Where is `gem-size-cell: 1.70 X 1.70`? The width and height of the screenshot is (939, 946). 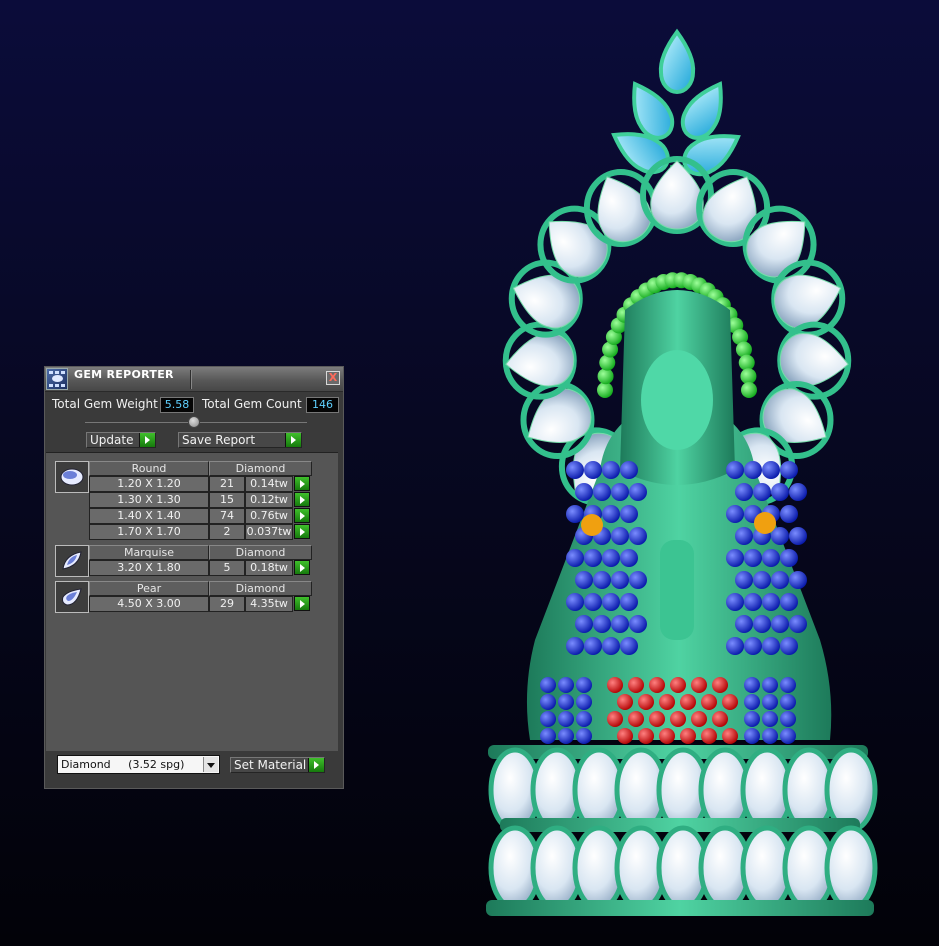 gem-size-cell: 1.70 X 1.70 is located at coordinates (149, 532).